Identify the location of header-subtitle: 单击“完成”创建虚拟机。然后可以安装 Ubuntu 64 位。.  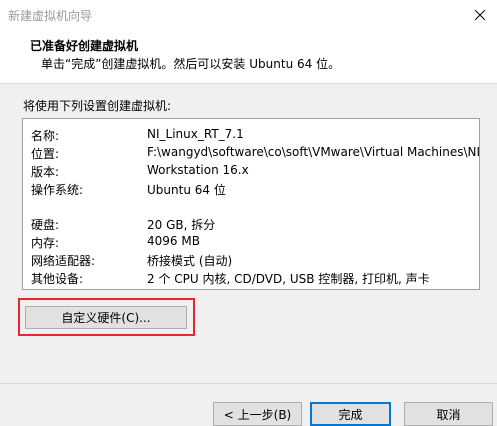
(191, 64).